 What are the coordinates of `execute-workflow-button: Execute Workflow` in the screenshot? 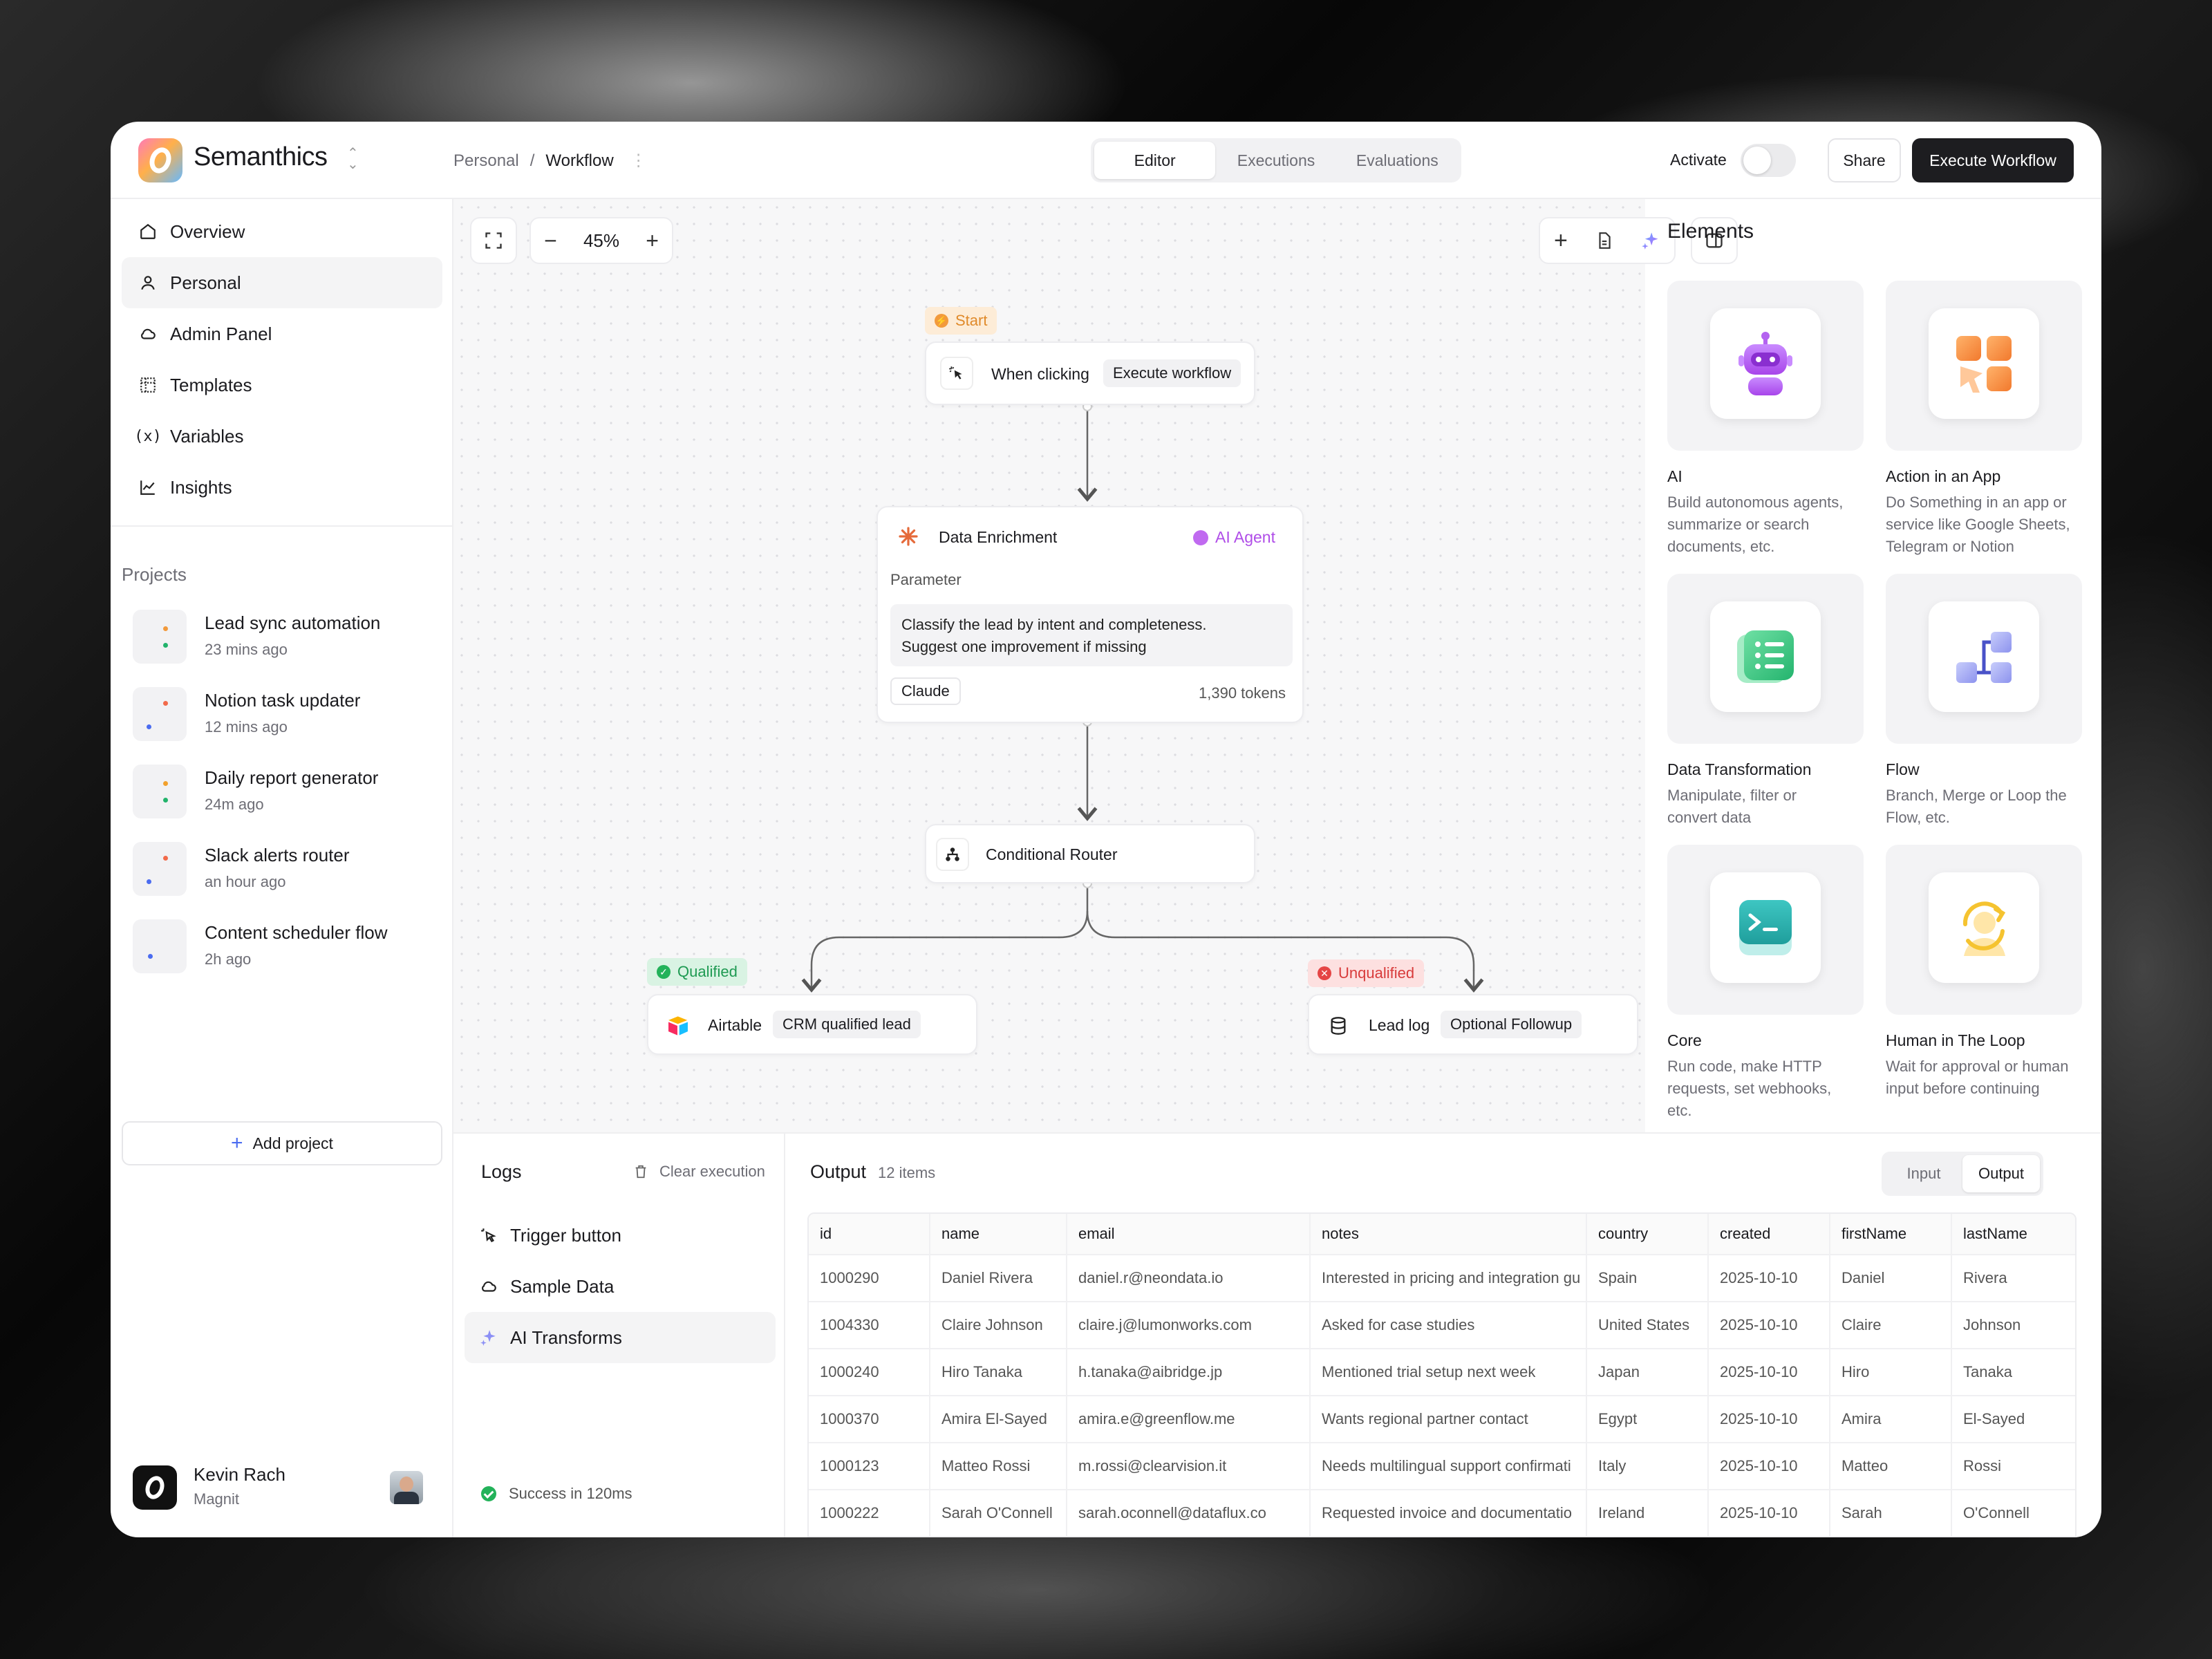 It's located at (1993, 160).